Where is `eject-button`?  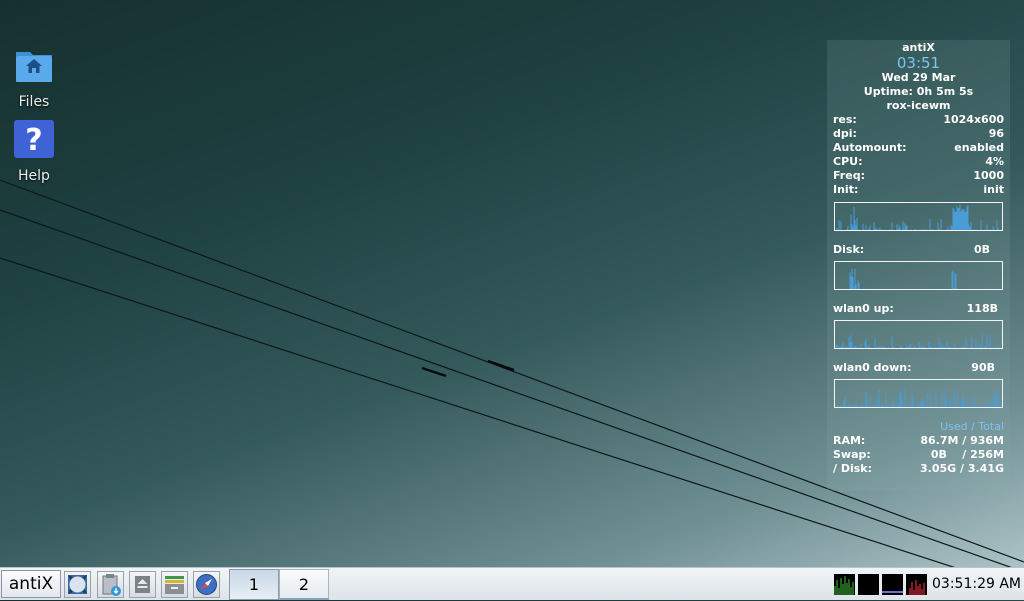 eject-button is located at coordinates (142, 584).